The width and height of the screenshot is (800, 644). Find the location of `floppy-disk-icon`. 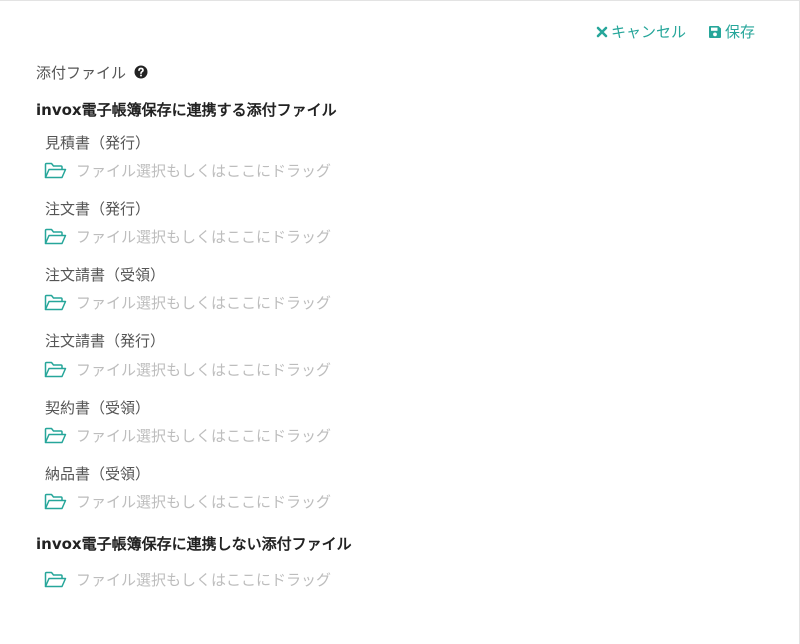

floppy-disk-icon is located at coordinates (714, 32).